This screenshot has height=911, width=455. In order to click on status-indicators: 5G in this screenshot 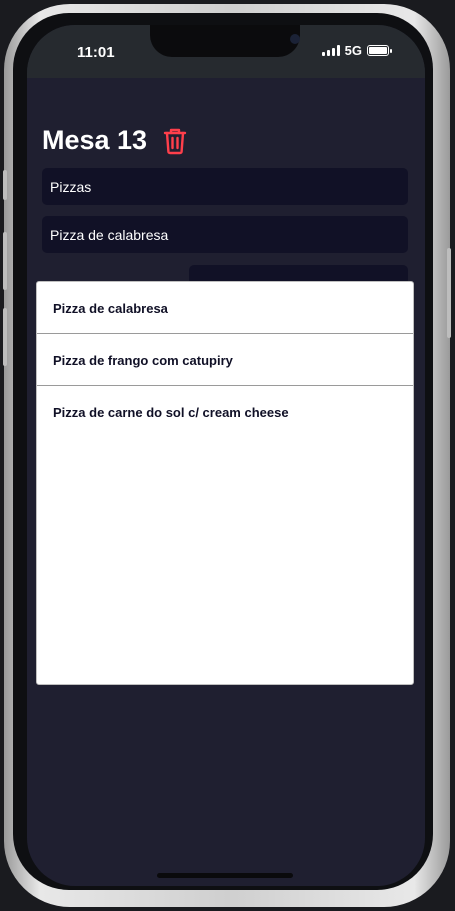, I will do `click(356, 50)`.